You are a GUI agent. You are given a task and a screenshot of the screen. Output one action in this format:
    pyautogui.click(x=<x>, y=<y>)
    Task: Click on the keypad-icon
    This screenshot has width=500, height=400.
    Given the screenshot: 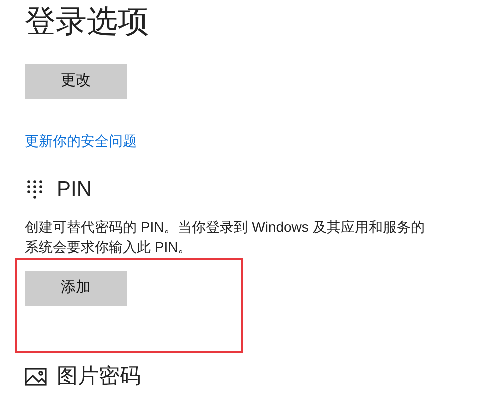 What is the action you would take?
    pyautogui.click(x=35, y=190)
    